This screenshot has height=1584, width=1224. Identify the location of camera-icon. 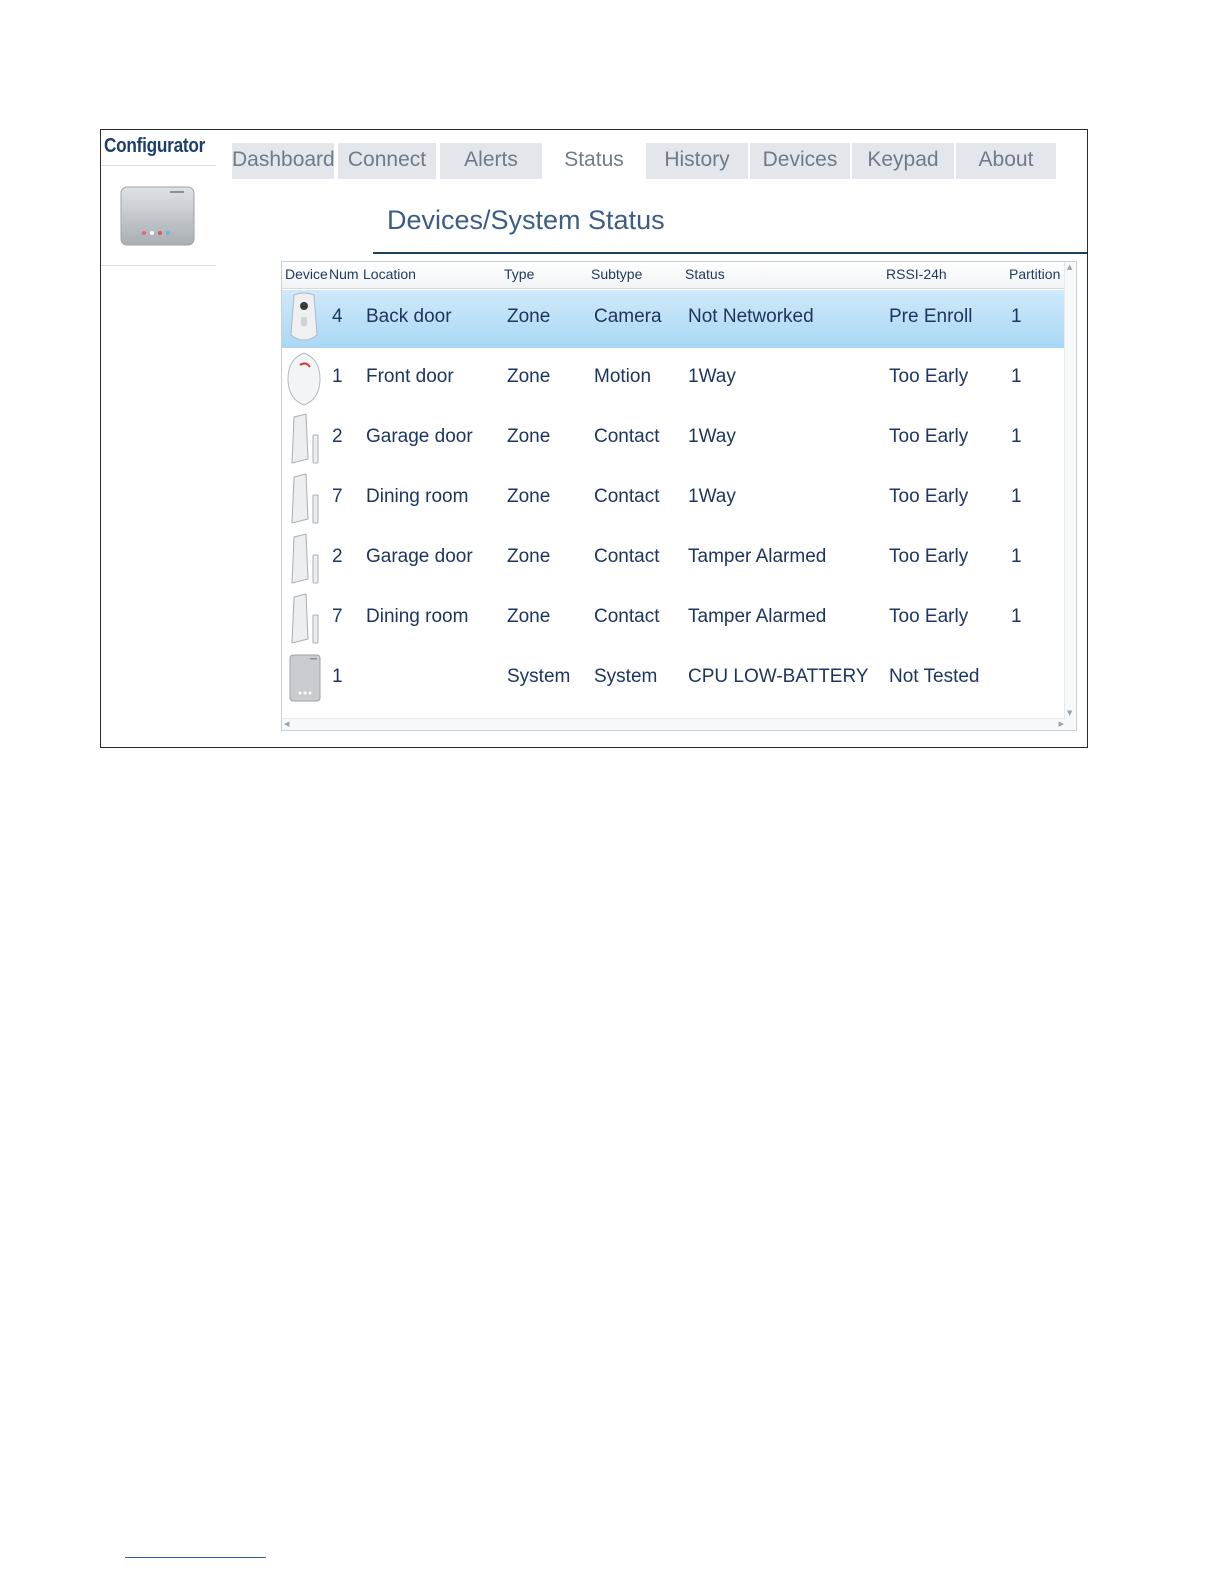
(304, 316).